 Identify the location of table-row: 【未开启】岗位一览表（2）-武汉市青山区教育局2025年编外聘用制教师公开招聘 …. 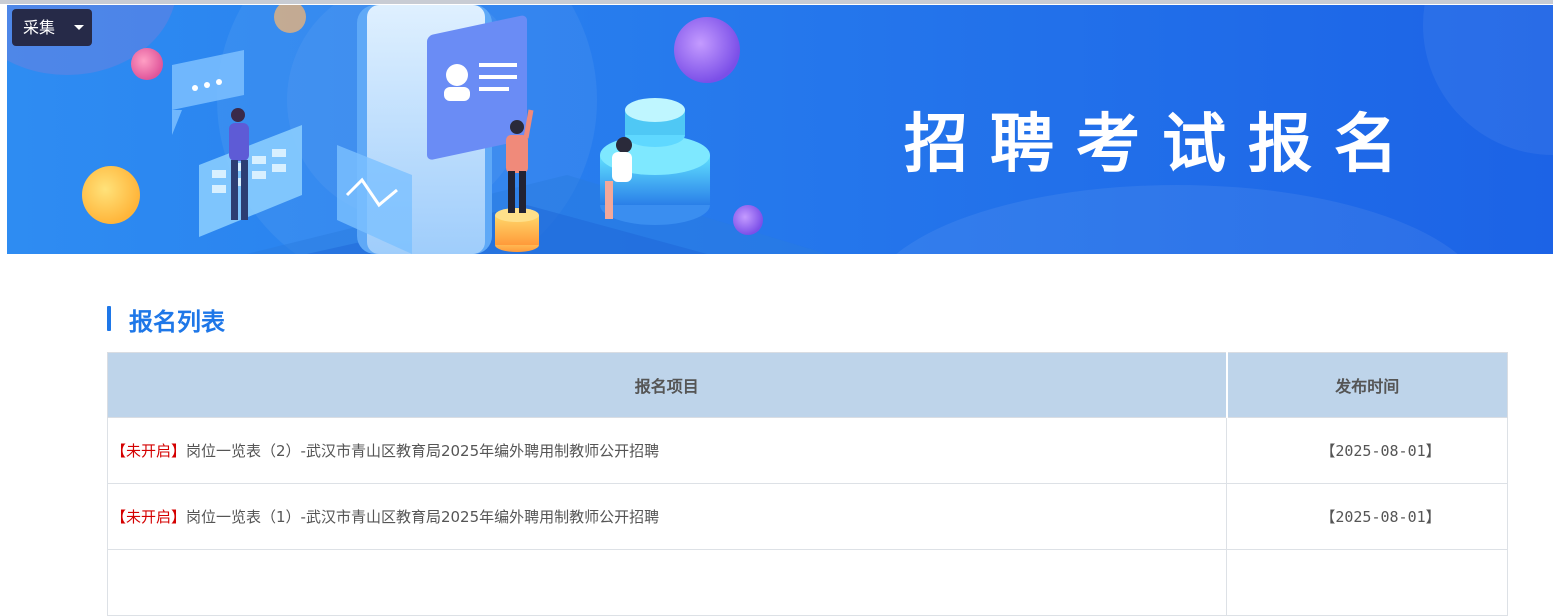
(807, 450).